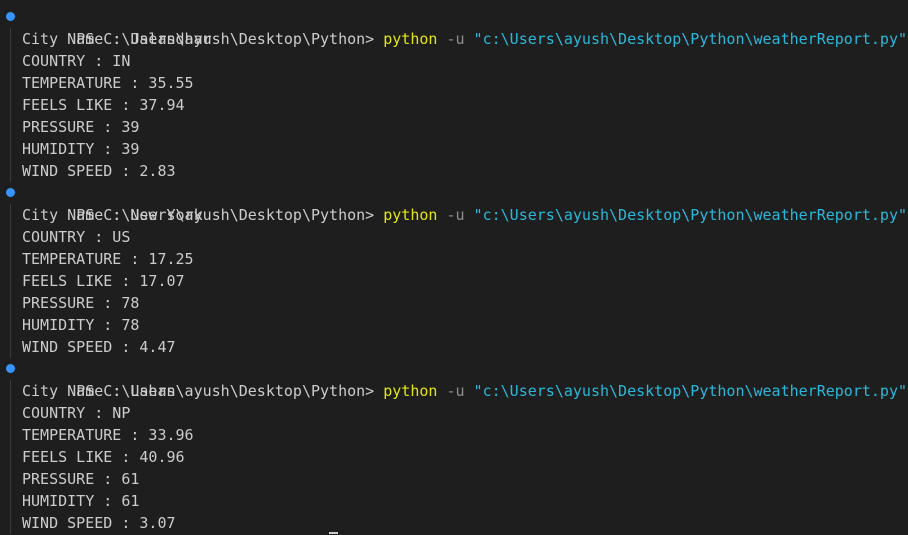 The height and width of the screenshot is (535, 908). Describe the element at coordinates (333, 533) in the screenshot. I see `terminal-cursor` at that location.